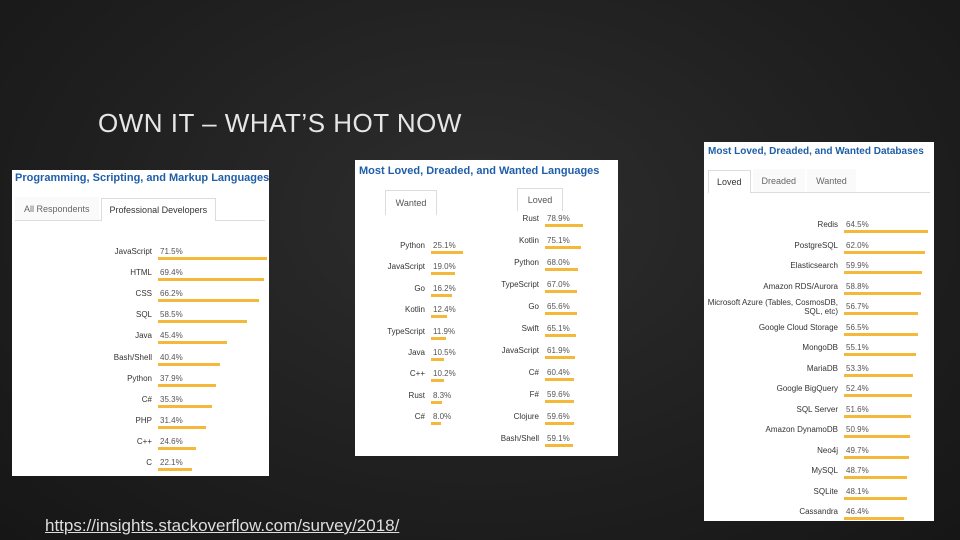 This screenshot has height=540, width=960. I want to click on bar-value: 71.5%, so click(171, 251).